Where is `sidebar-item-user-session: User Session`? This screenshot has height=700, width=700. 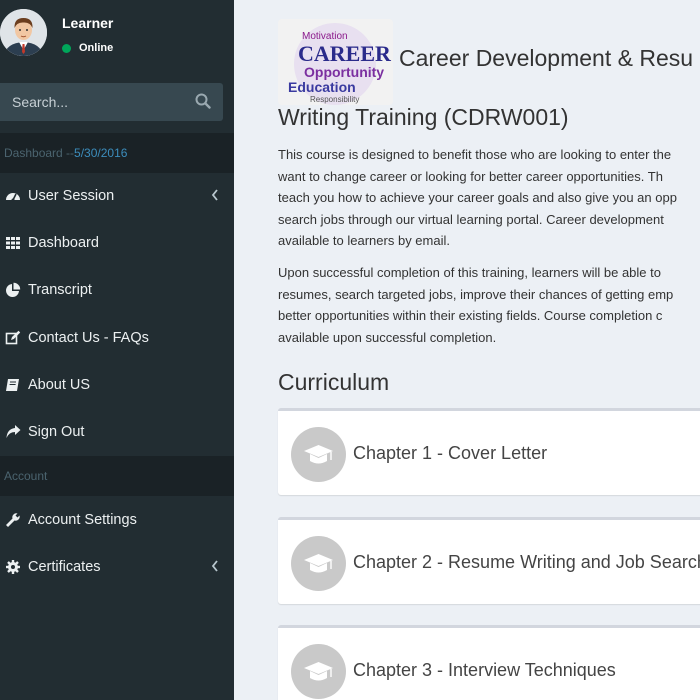
sidebar-item-user-session: User Session is located at coordinates (117, 196).